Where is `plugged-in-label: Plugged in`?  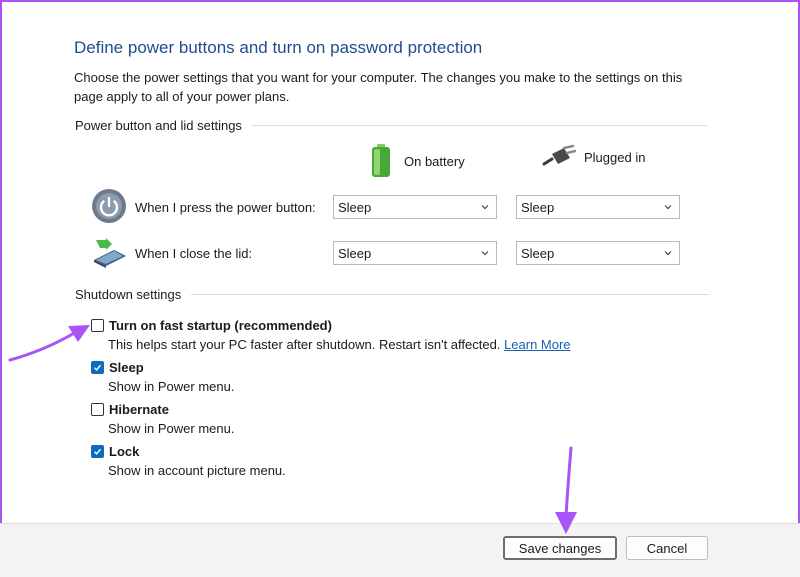
plugged-in-label: Plugged in is located at coordinates (615, 157).